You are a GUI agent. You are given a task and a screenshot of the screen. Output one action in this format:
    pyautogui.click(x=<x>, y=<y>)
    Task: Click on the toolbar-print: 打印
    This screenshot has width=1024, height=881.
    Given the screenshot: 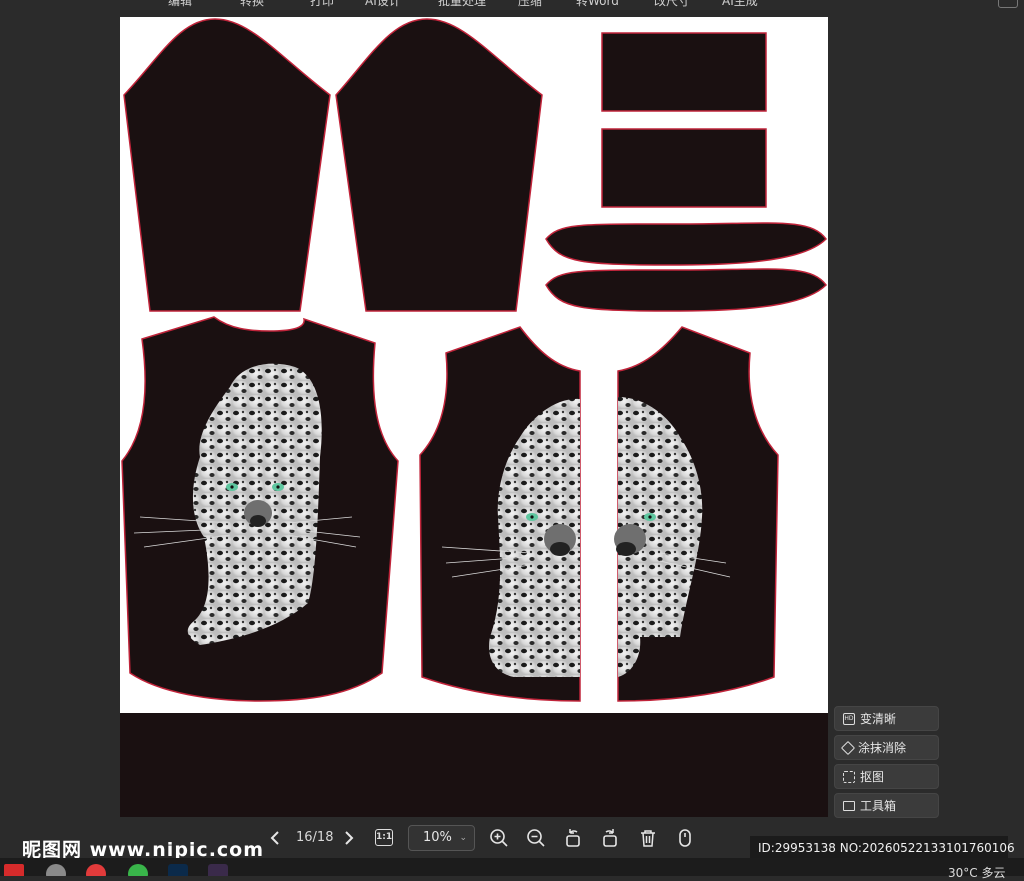 What is the action you would take?
    pyautogui.click(x=322, y=4)
    